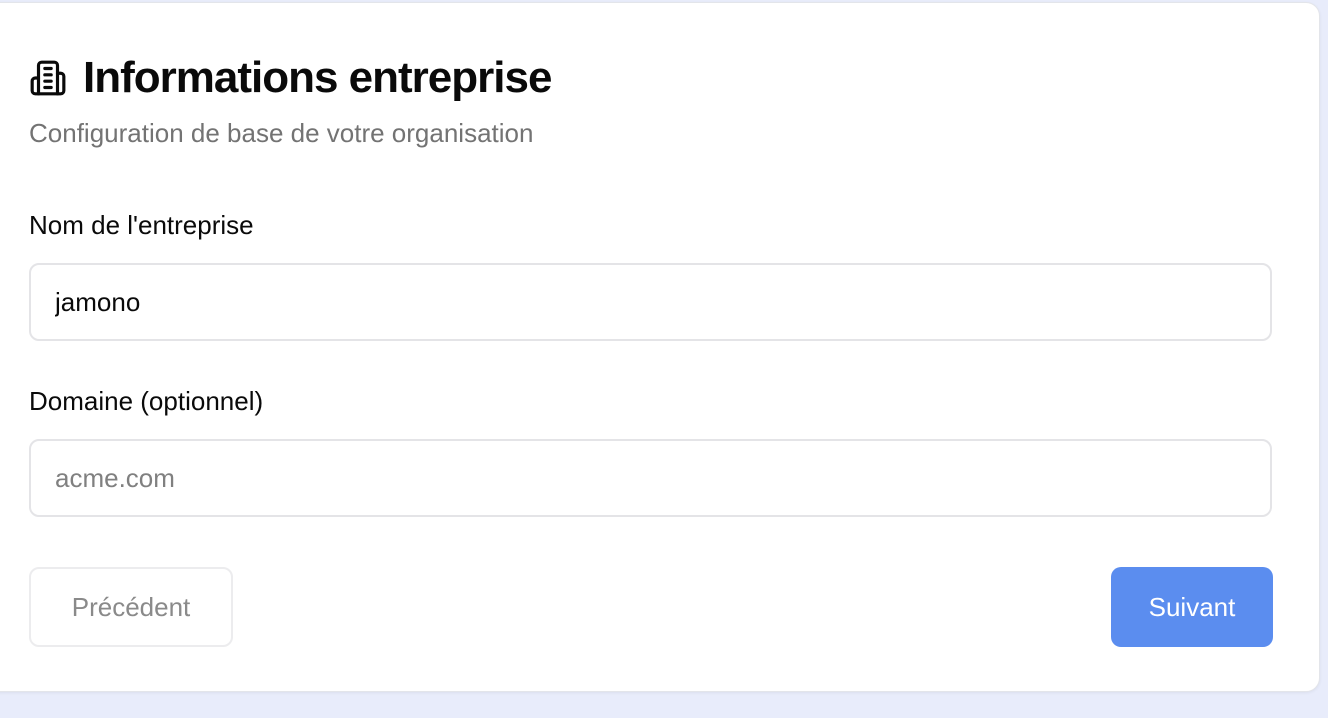 Image resolution: width=1328 pixels, height=718 pixels. What do you see at coordinates (48, 78) in the screenshot?
I see `building-icon` at bounding box center [48, 78].